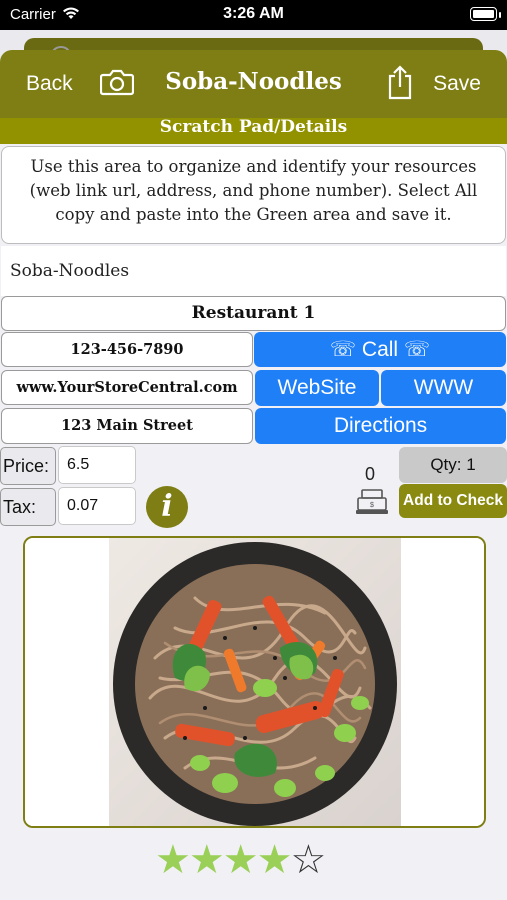 This screenshot has width=507, height=900. What do you see at coordinates (317, 388) in the screenshot?
I see `website-button: WebSite` at bounding box center [317, 388].